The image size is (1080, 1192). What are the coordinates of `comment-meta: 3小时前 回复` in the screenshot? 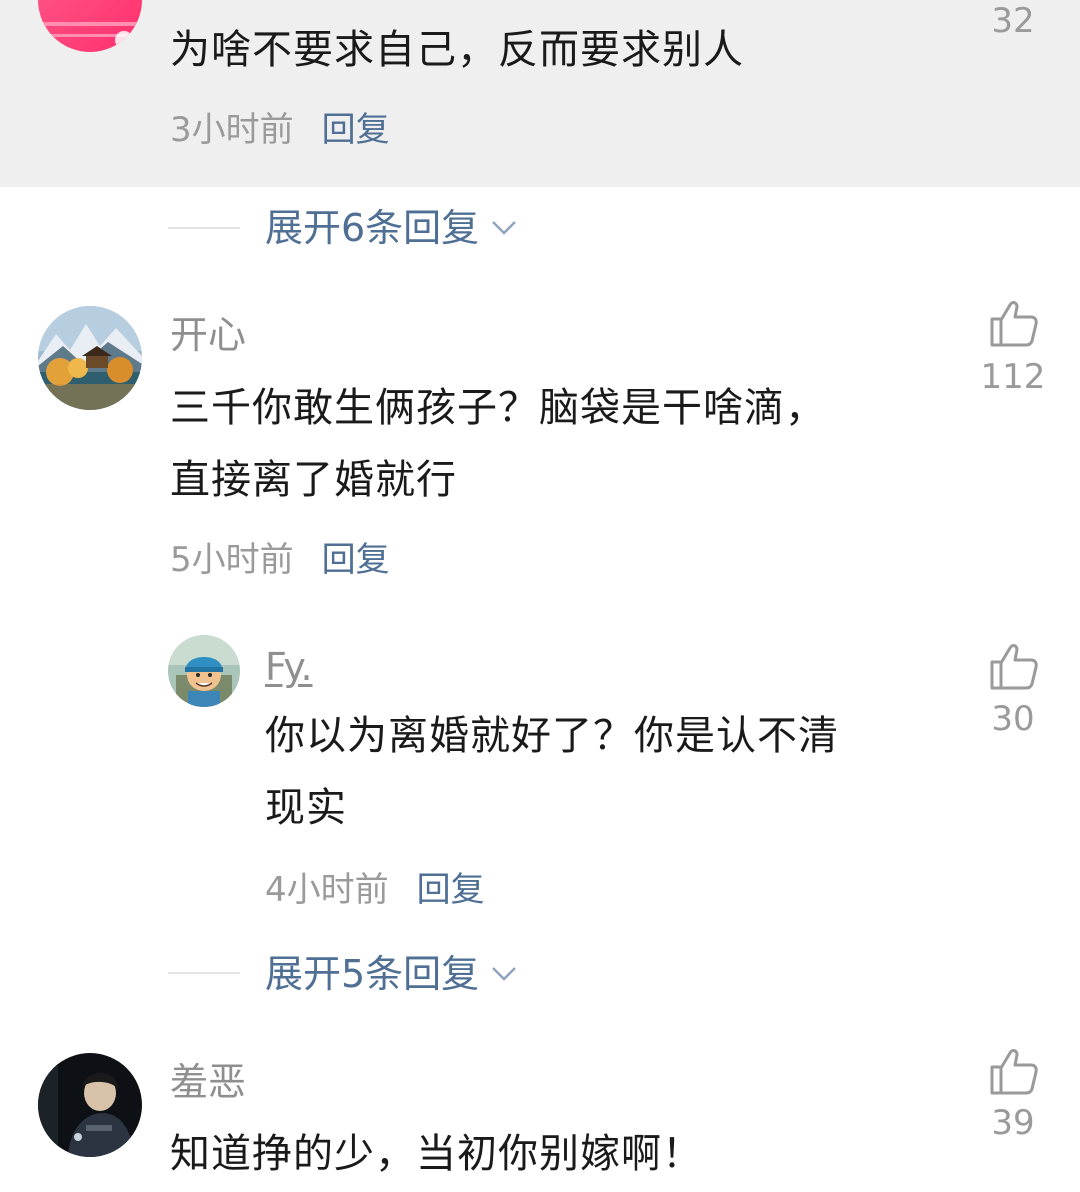 It's located at (280, 130).